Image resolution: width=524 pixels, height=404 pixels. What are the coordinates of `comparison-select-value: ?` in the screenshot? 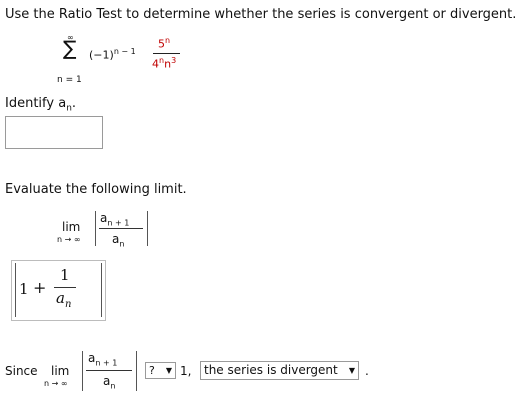 It's located at (152, 370).